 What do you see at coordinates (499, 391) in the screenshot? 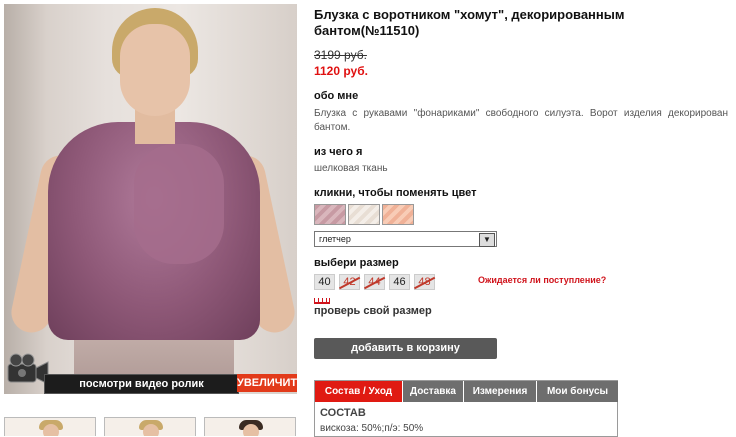
I see `tab-measurements: Измерения` at bounding box center [499, 391].